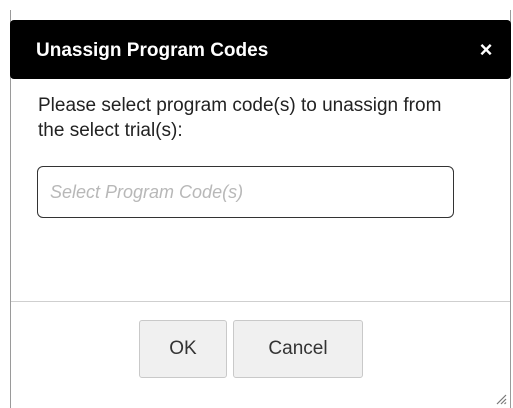 This screenshot has height=408, width=513. What do you see at coordinates (260, 301) in the screenshot?
I see `button-pane-divider` at bounding box center [260, 301].